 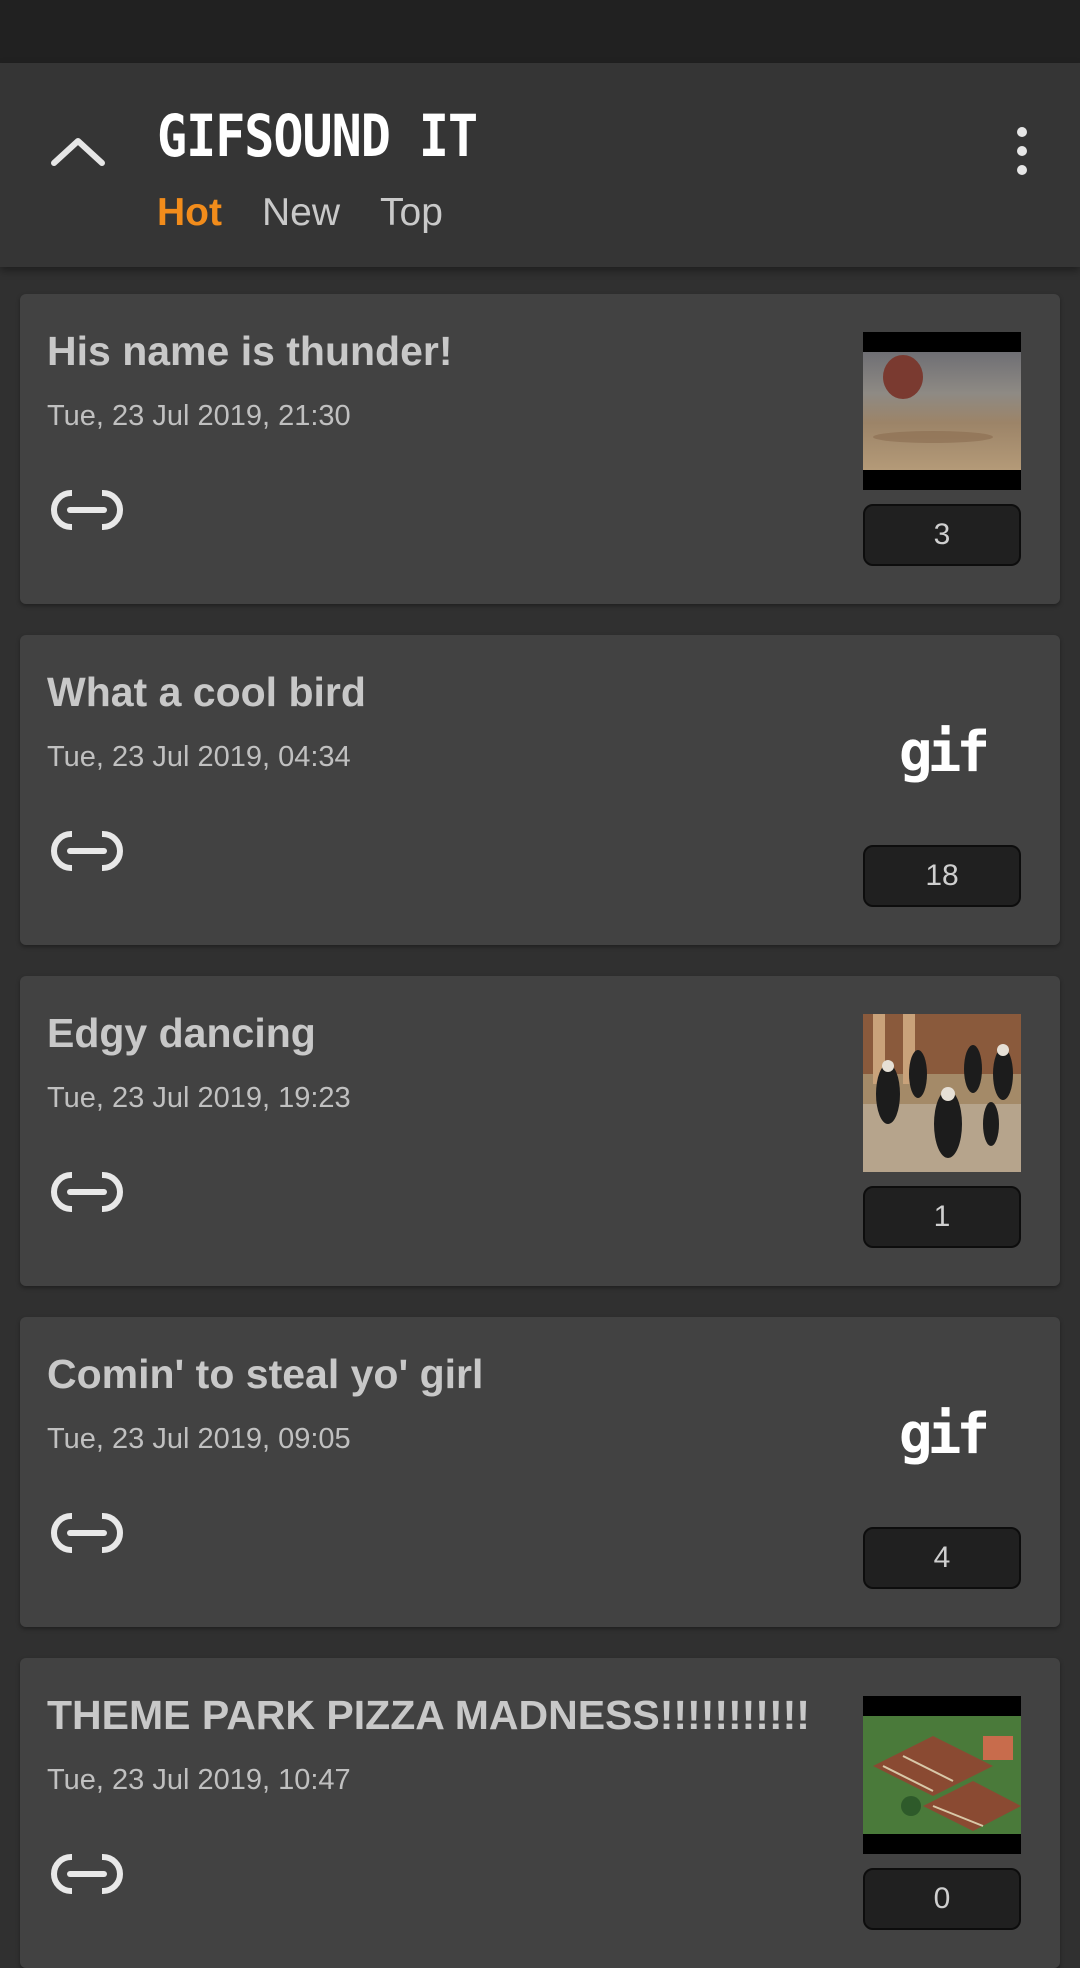 What do you see at coordinates (942, 1558) in the screenshot?
I see `score-badge: 4` at bounding box center [942, 1558].